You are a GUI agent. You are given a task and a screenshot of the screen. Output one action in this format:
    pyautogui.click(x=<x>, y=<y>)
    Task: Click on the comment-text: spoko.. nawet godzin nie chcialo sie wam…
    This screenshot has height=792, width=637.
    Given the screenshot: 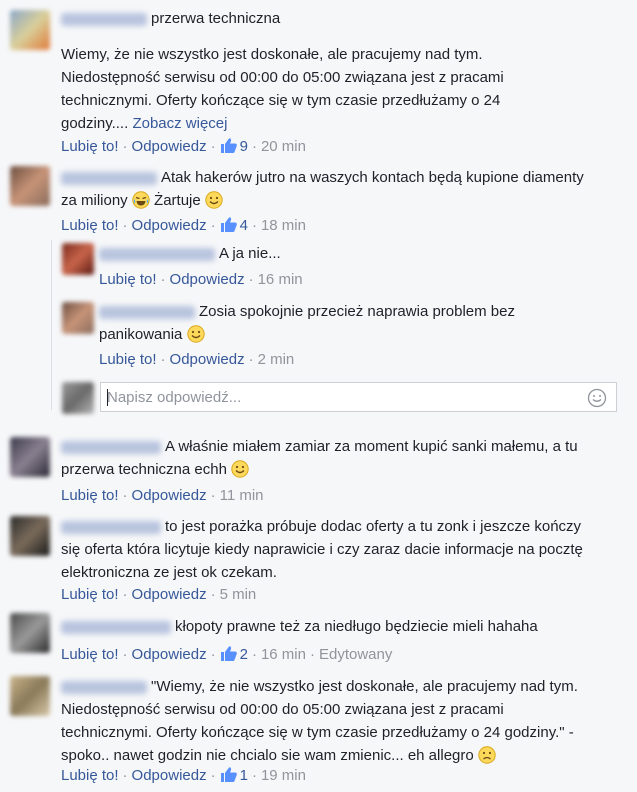 What is the action you would take?
    pyautogui.click(x=267, y=755)
    